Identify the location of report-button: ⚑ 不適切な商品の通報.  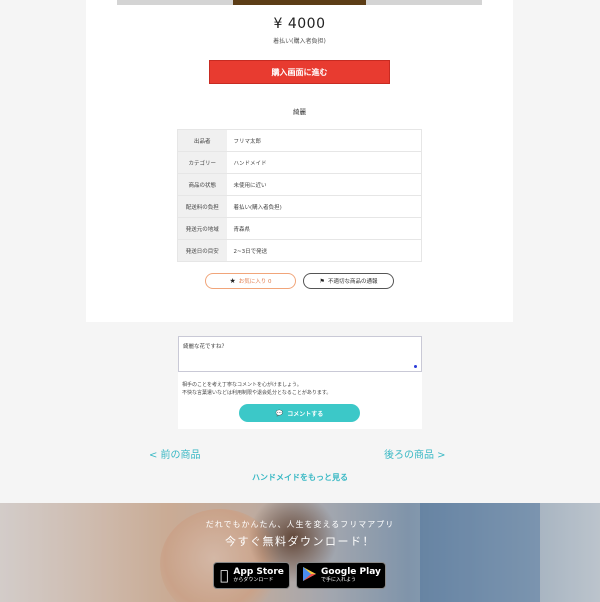
(348, 281).